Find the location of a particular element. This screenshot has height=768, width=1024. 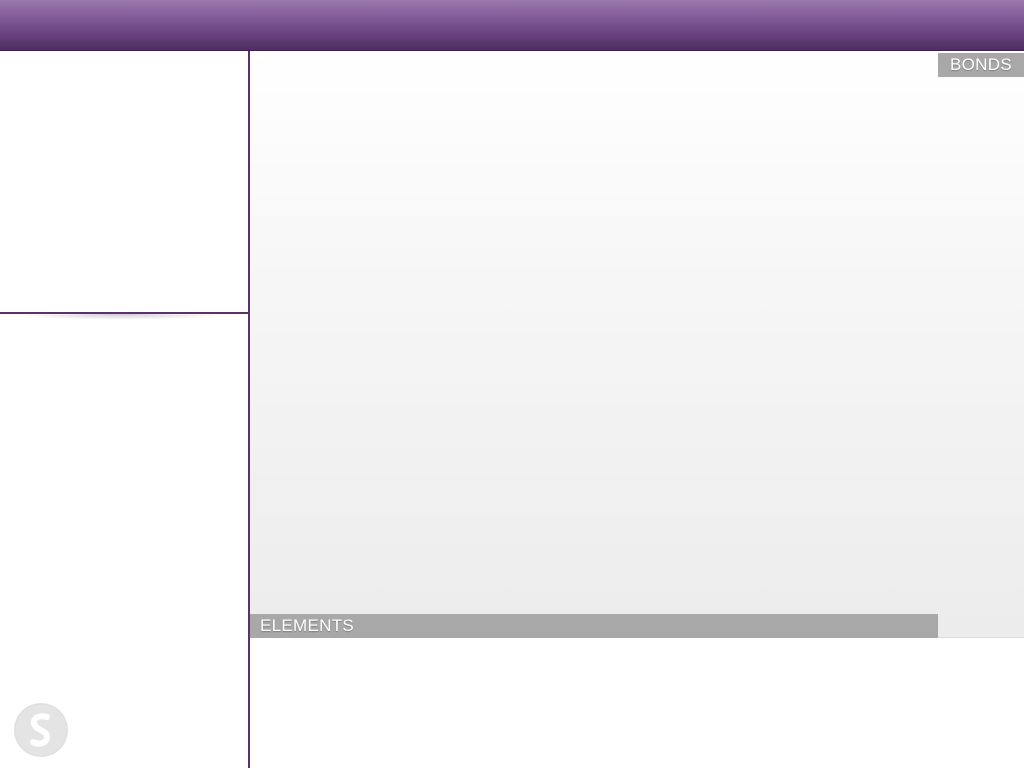

s-logo-graphic is located at coordinates (41, 730).